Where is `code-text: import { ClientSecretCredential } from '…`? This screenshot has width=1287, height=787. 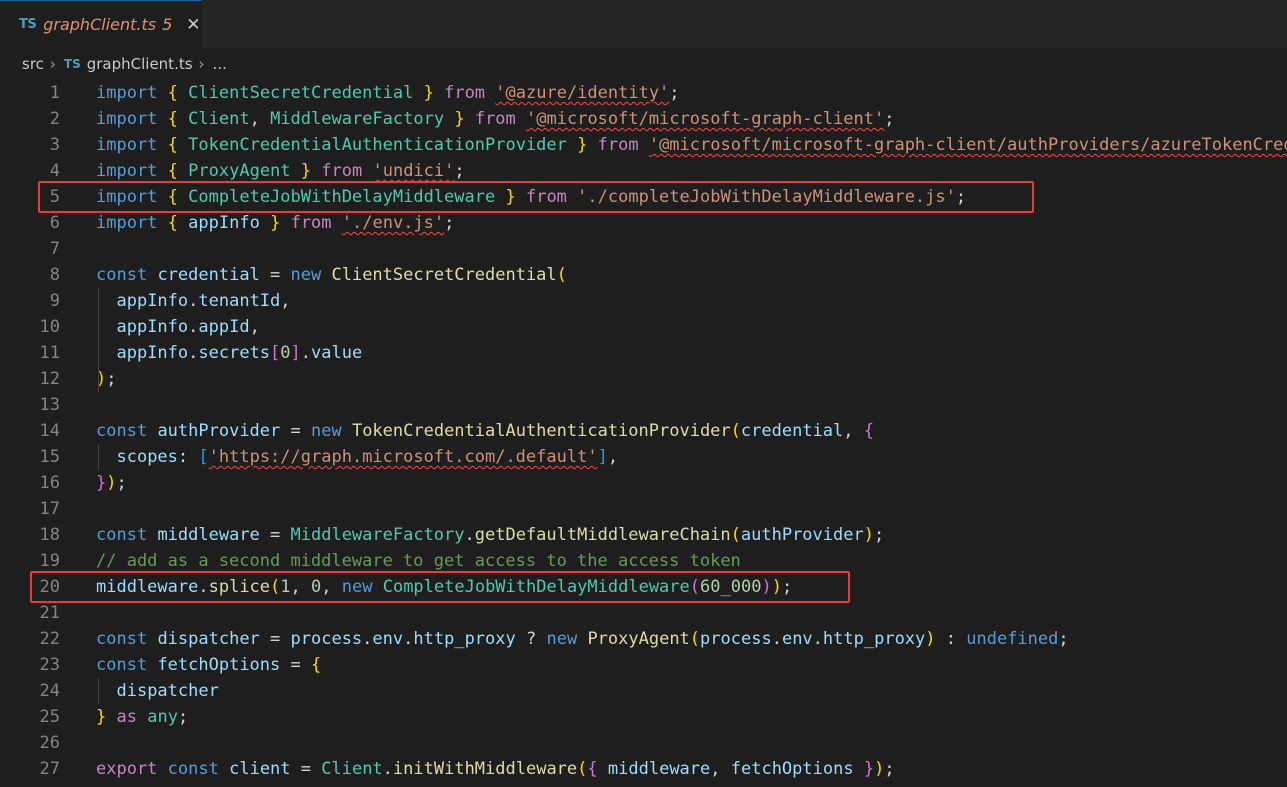
code-text: import { ClientSecretCredential } from '… is located at coordinates (388, 93).